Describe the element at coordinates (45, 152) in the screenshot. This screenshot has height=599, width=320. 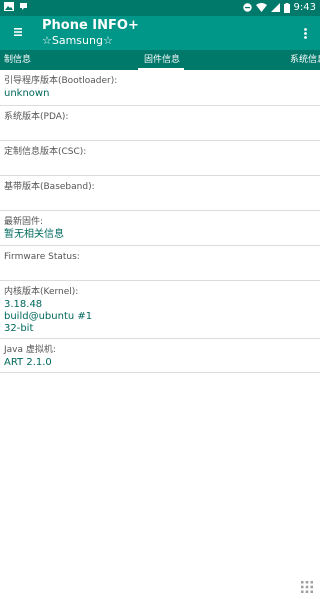
I see `item-label: 定制信息版本(CSC):` at that location.